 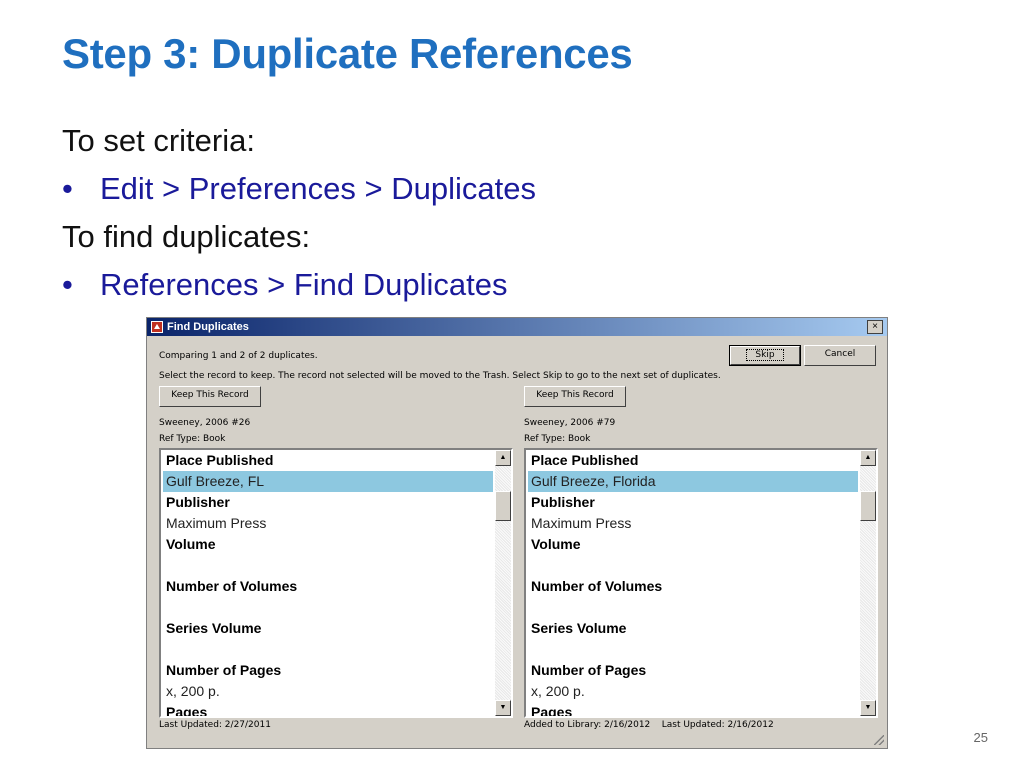 What do you see at coordinates (570, 423) in the screenshot?
I see `right-citation: Sweeney, 2006 #79` at bounding box center [570, 423].